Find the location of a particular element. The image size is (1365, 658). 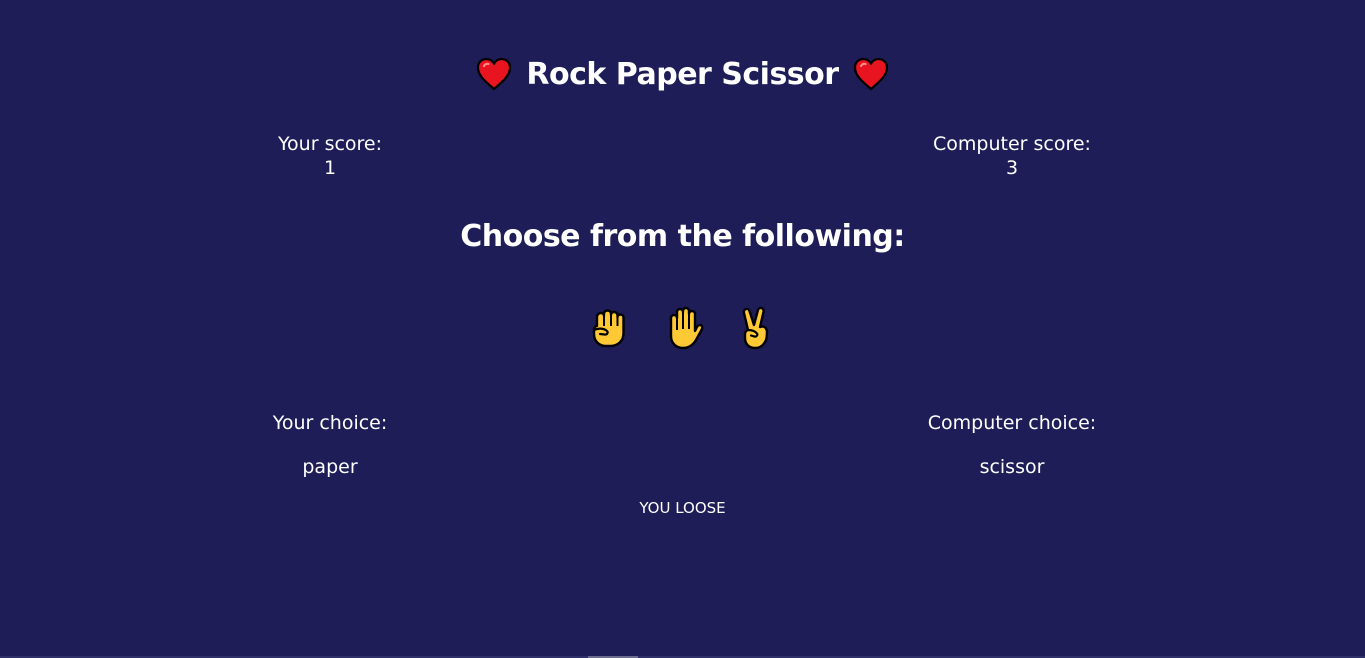

result-message: YOU LOOSE is located at coordinates (682, 508).